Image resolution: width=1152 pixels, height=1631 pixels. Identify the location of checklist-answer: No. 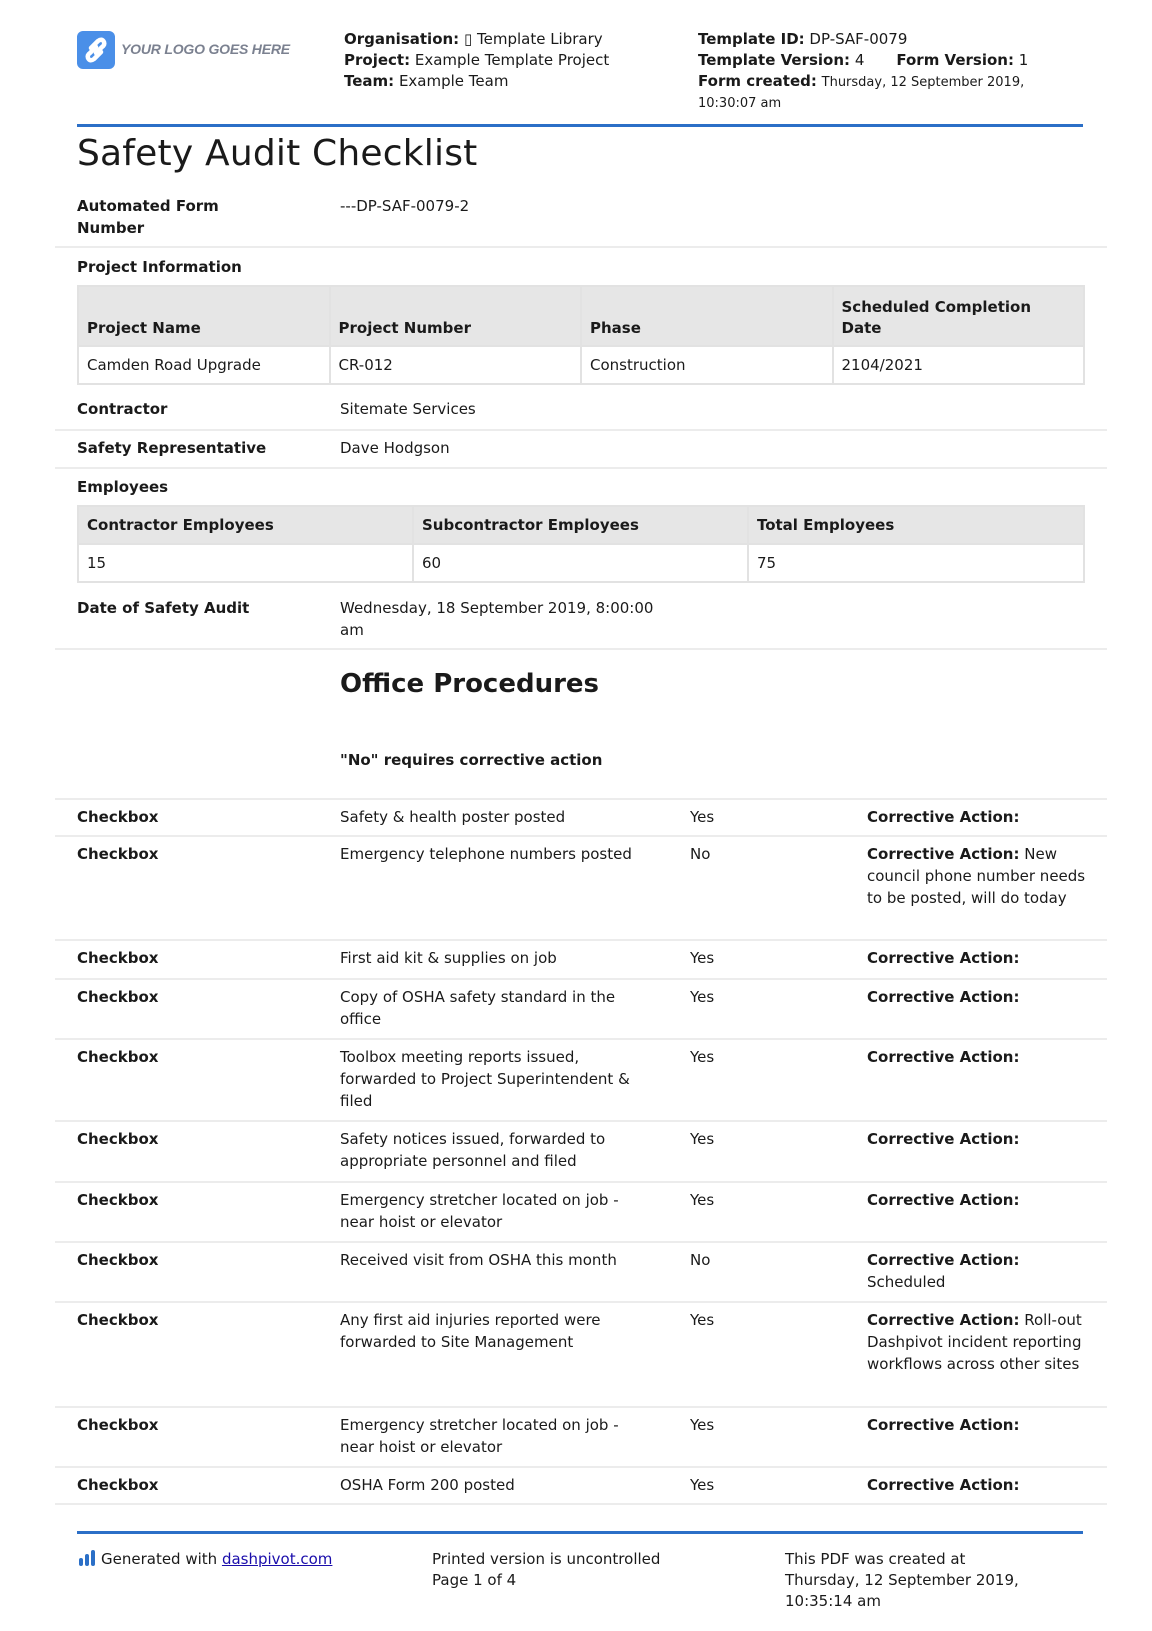
(700, 854).